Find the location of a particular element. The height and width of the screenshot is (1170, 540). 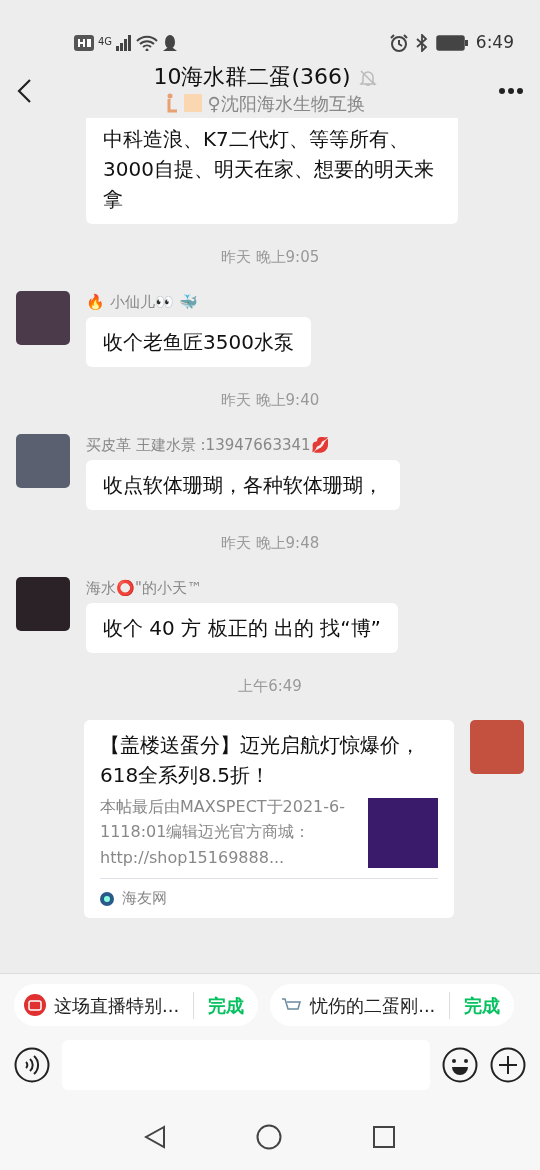

suggestion-chip: 忧伤的二蛋刚... 完成 is located at coordinates (392, 1005).